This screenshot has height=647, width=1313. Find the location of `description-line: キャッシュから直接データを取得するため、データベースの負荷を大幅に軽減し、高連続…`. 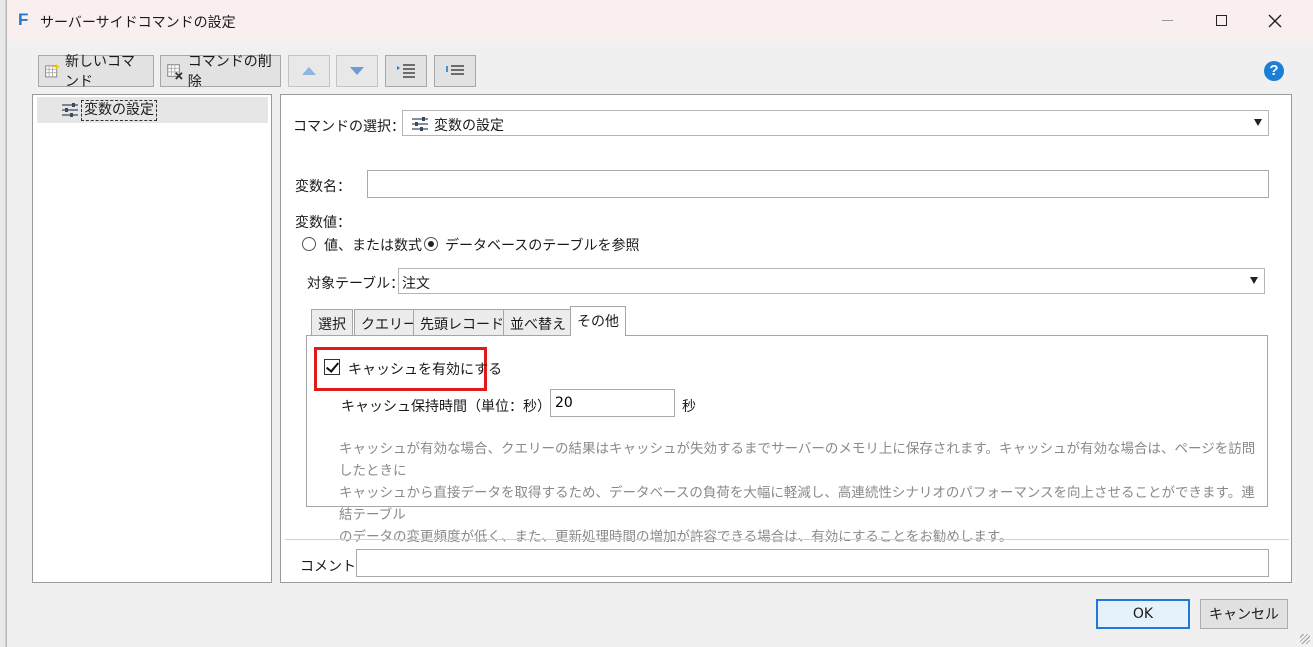

description-line: キャッシュから直接データを取得するため、データベースの負荷を大幅に軽減し、高連続… is located at coordinates (797, 504).